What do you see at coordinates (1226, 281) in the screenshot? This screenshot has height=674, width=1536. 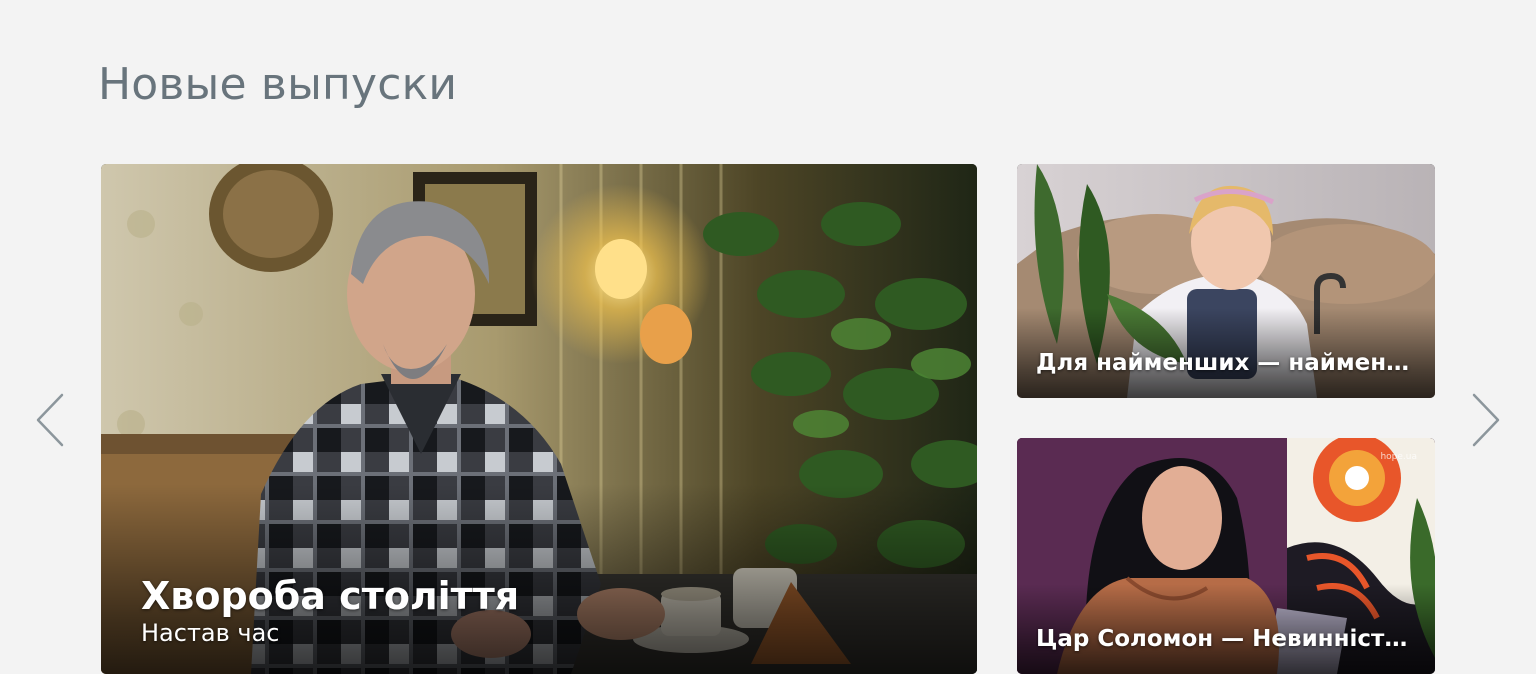 I see `episode-card: Для найменших — найменше?` at bounding box center [1226, 281].